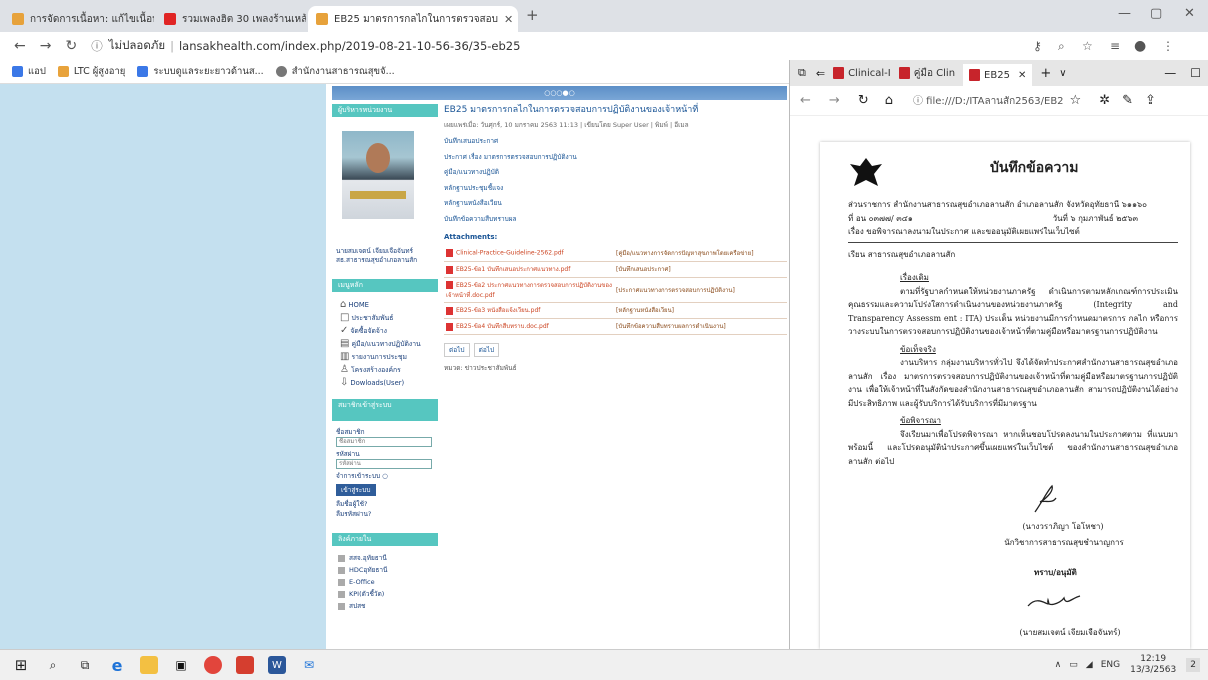  What do you see at coordinates (92, 19) in the screenshot?
I see `tab-title: การจัดการเนื้อหา: แก้ไขเนื้อหา - lansa` at bounding box center [92, 19].